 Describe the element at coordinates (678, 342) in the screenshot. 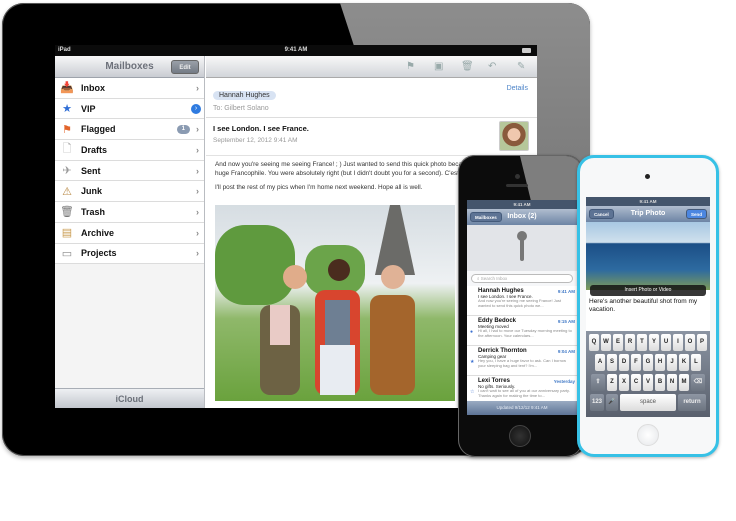

I see `key-i: I` at that location.